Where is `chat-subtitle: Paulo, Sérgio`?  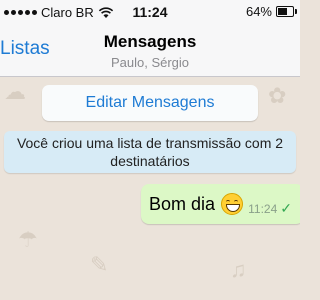 chat-subtitle: Paulo, Sérgio is located at coordinates (150, 62).